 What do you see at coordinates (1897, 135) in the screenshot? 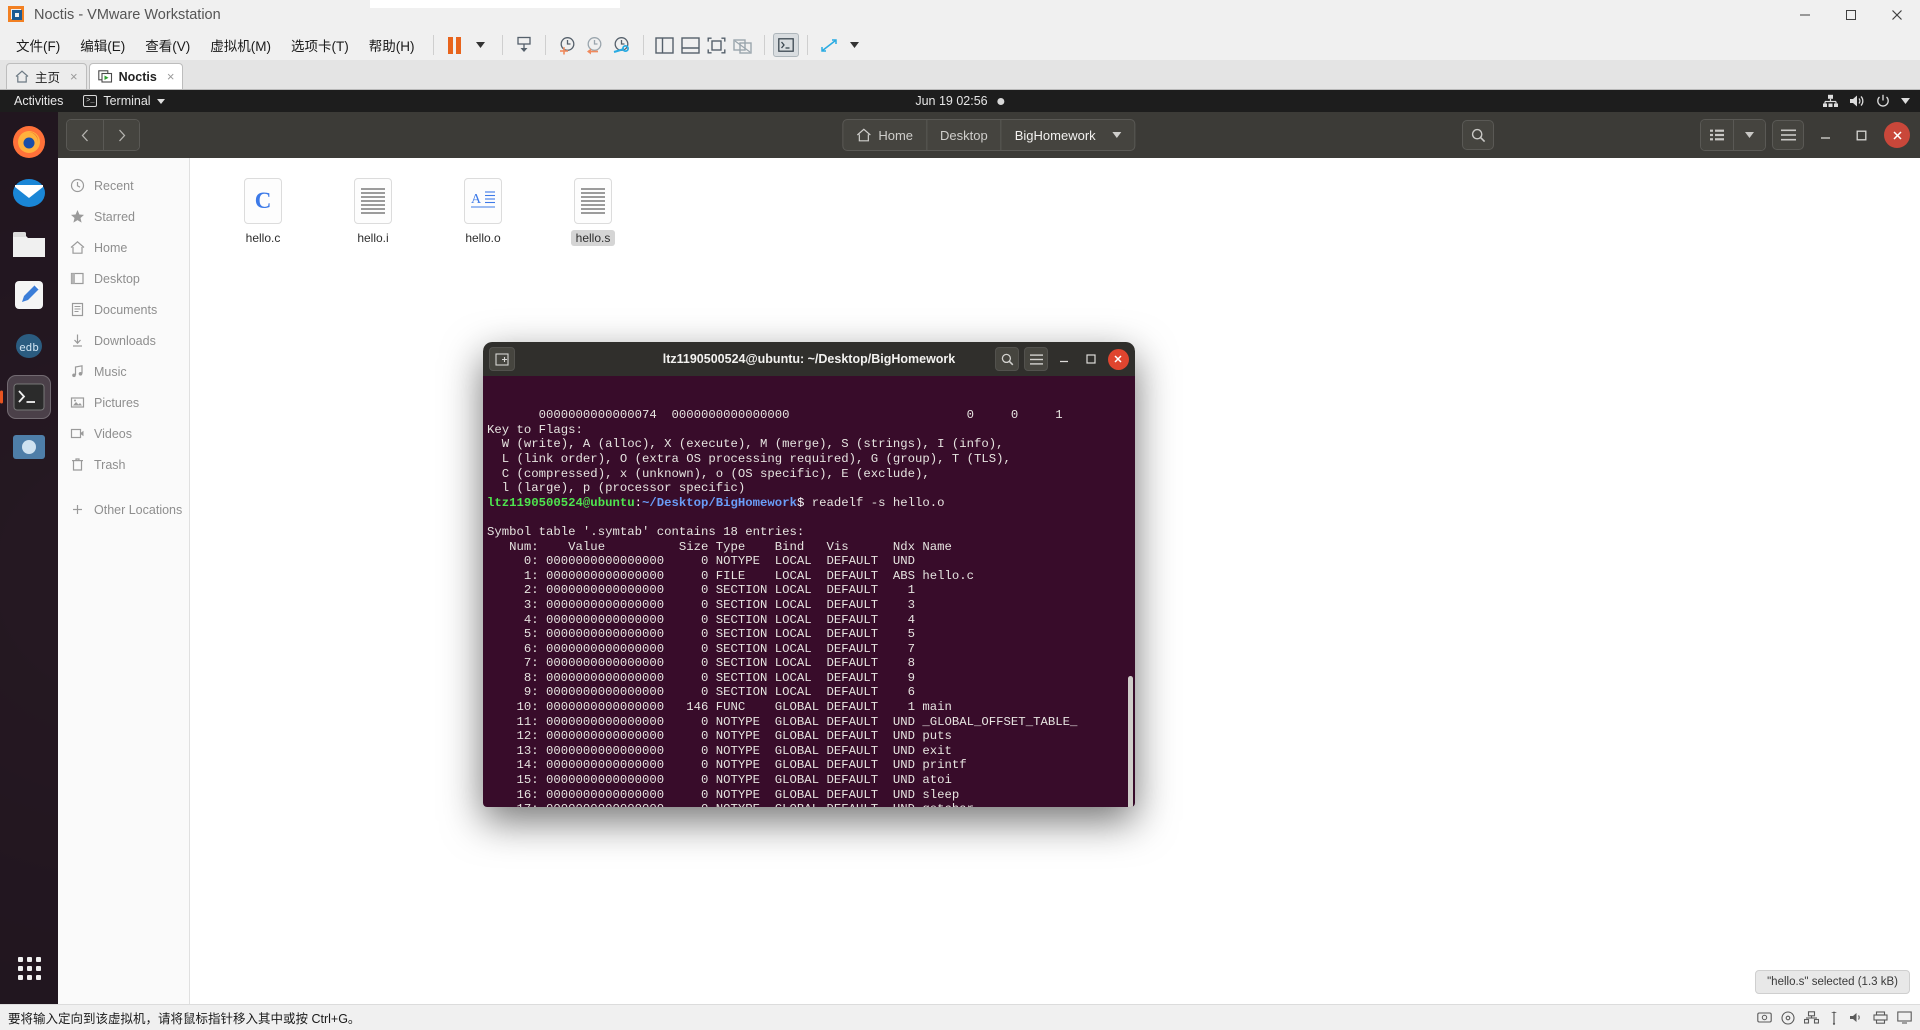
I see `files-close-button` at bounding box center [1897, 135].